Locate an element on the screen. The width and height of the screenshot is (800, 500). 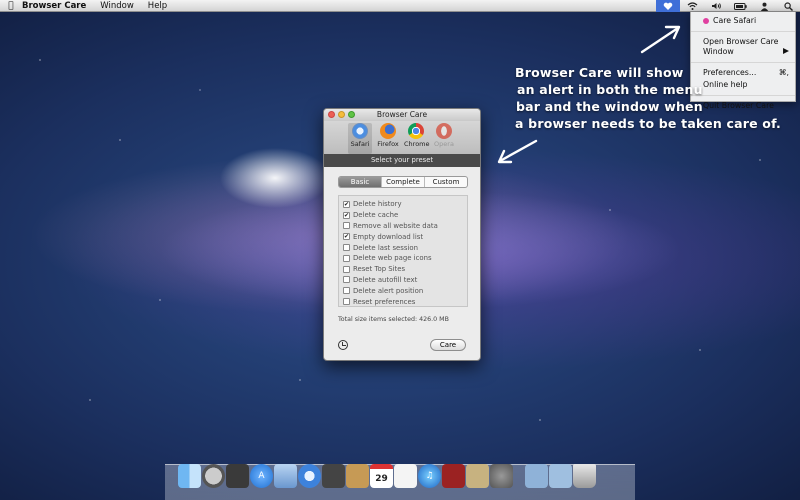
menu-item-open-window: Open Browser Care Window ▶ is located at coordinates (743, 47).